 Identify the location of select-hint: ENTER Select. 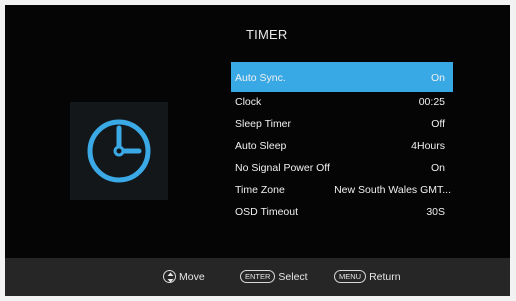
(274, 276).